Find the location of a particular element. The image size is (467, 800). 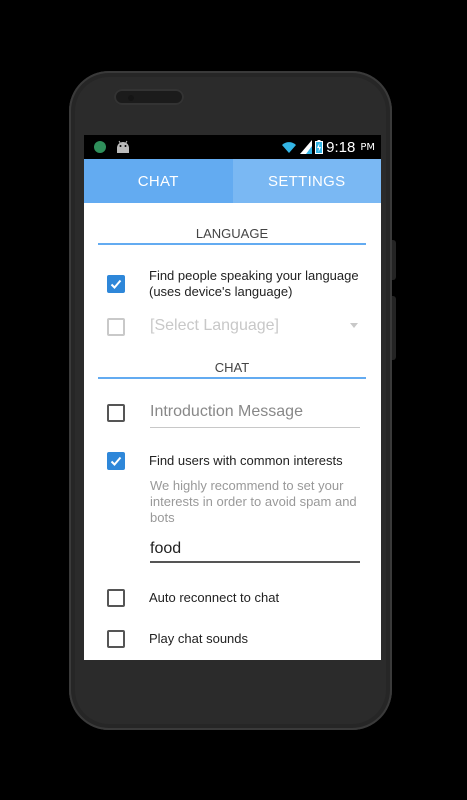

select-language-checkbox is located at coordinates (116, 327).